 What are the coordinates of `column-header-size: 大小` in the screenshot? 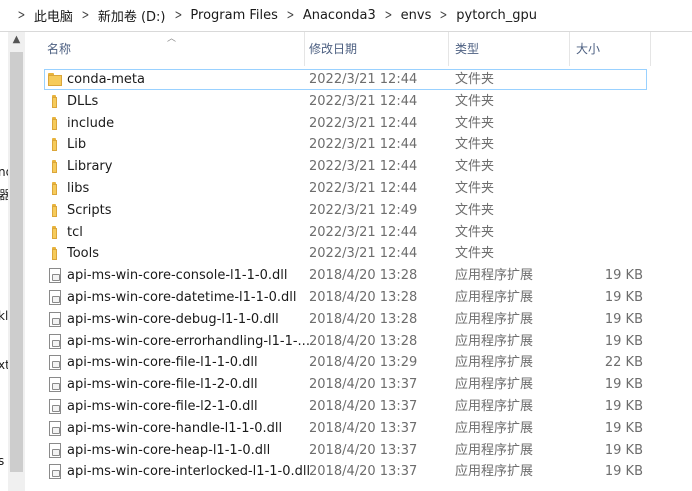 It's located at (610, 49).